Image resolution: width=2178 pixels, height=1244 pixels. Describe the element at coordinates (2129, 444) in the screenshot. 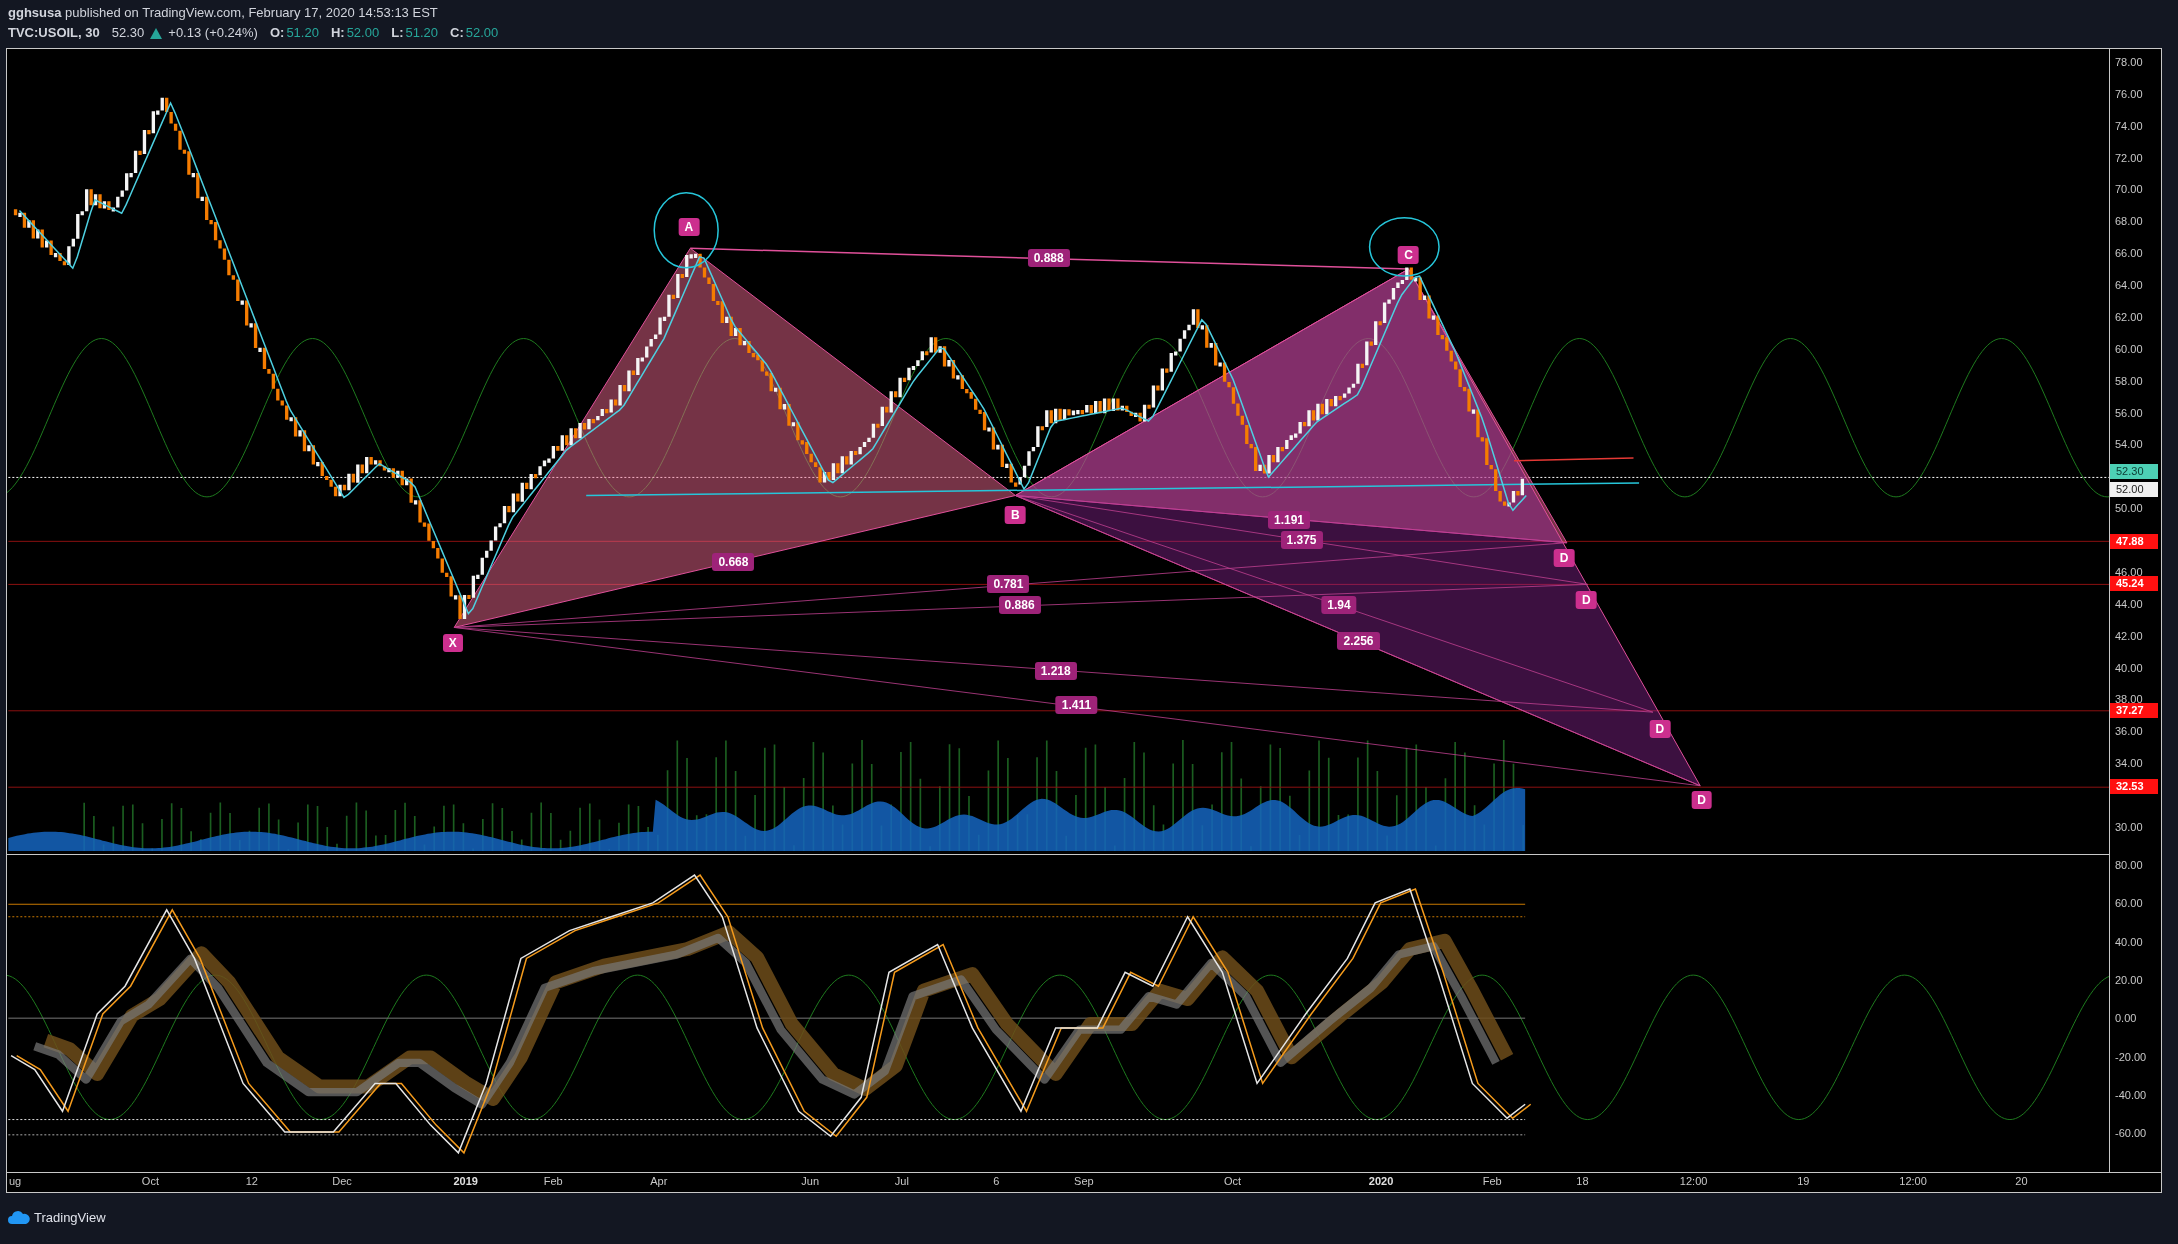

I see `axis-label: 54.00` at that location.